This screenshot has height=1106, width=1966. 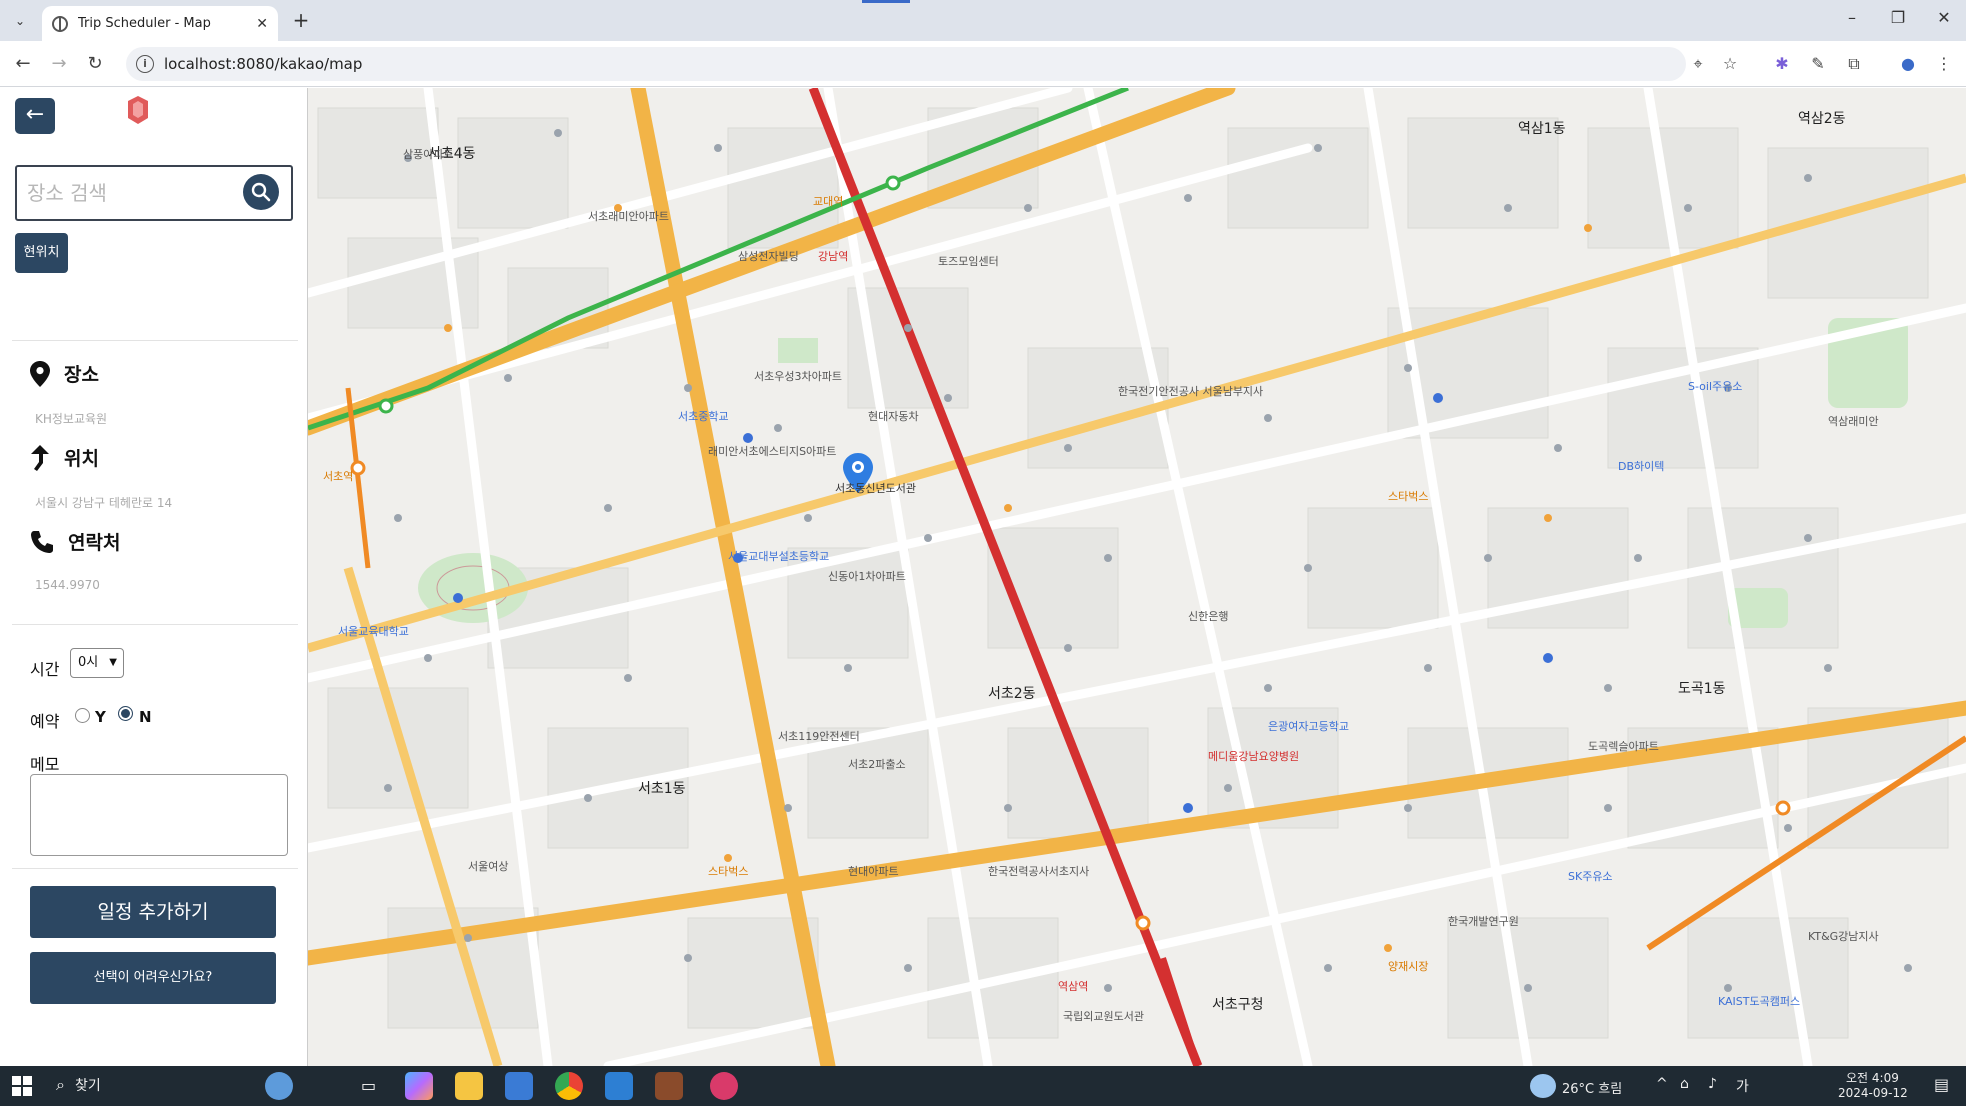 I want to click on map-poi-label: S-oil주유소, so click(x=1715, y=386).